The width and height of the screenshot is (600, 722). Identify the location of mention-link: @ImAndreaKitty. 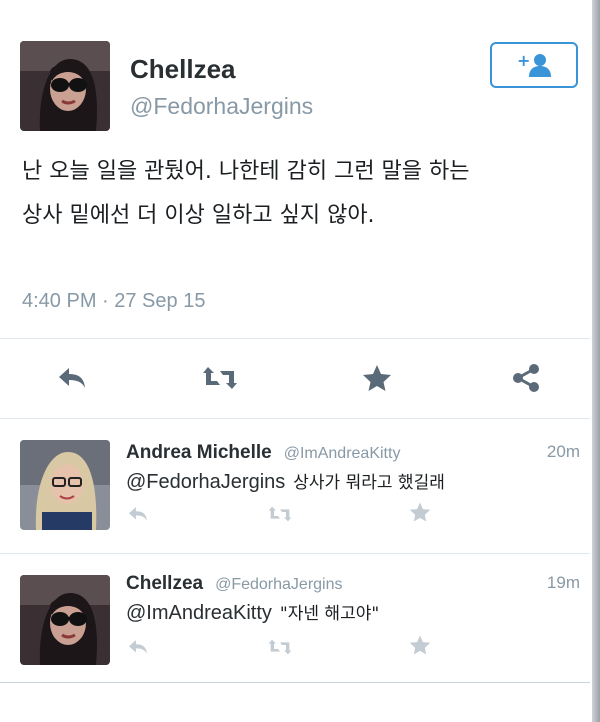
(199, 613).